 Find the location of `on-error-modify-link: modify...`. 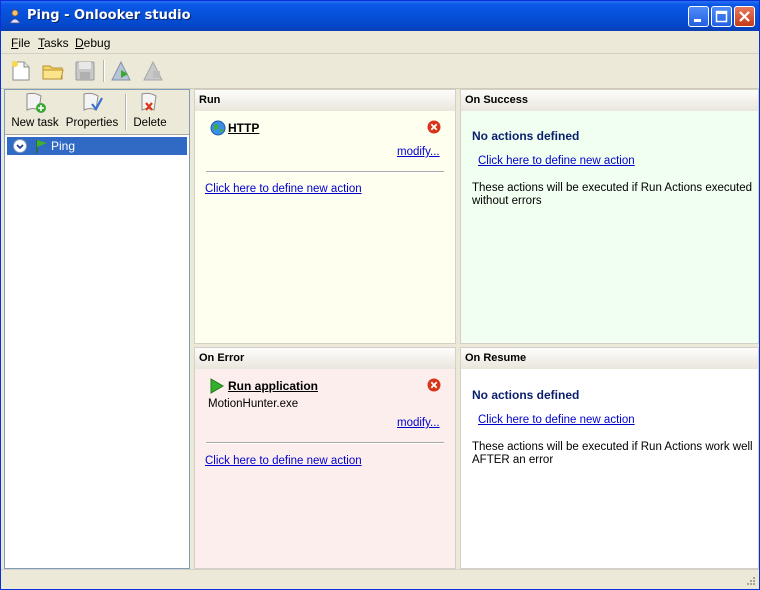

on-error-modify-link: modify... is located at coordinates (418, 423).